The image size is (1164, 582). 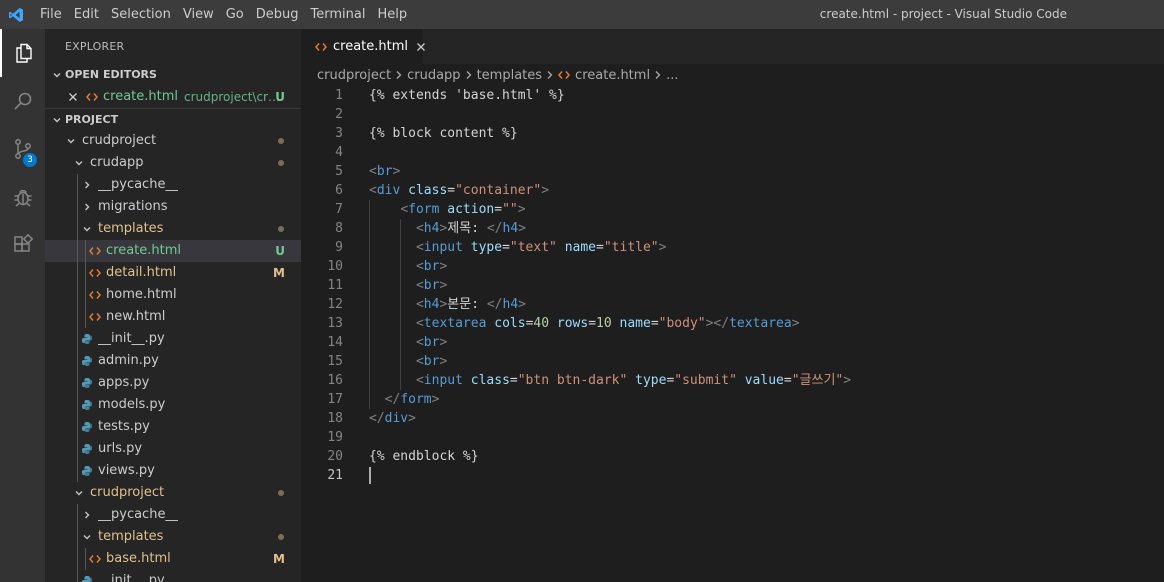 I want to click on code-line, so click(x=610, y=475).